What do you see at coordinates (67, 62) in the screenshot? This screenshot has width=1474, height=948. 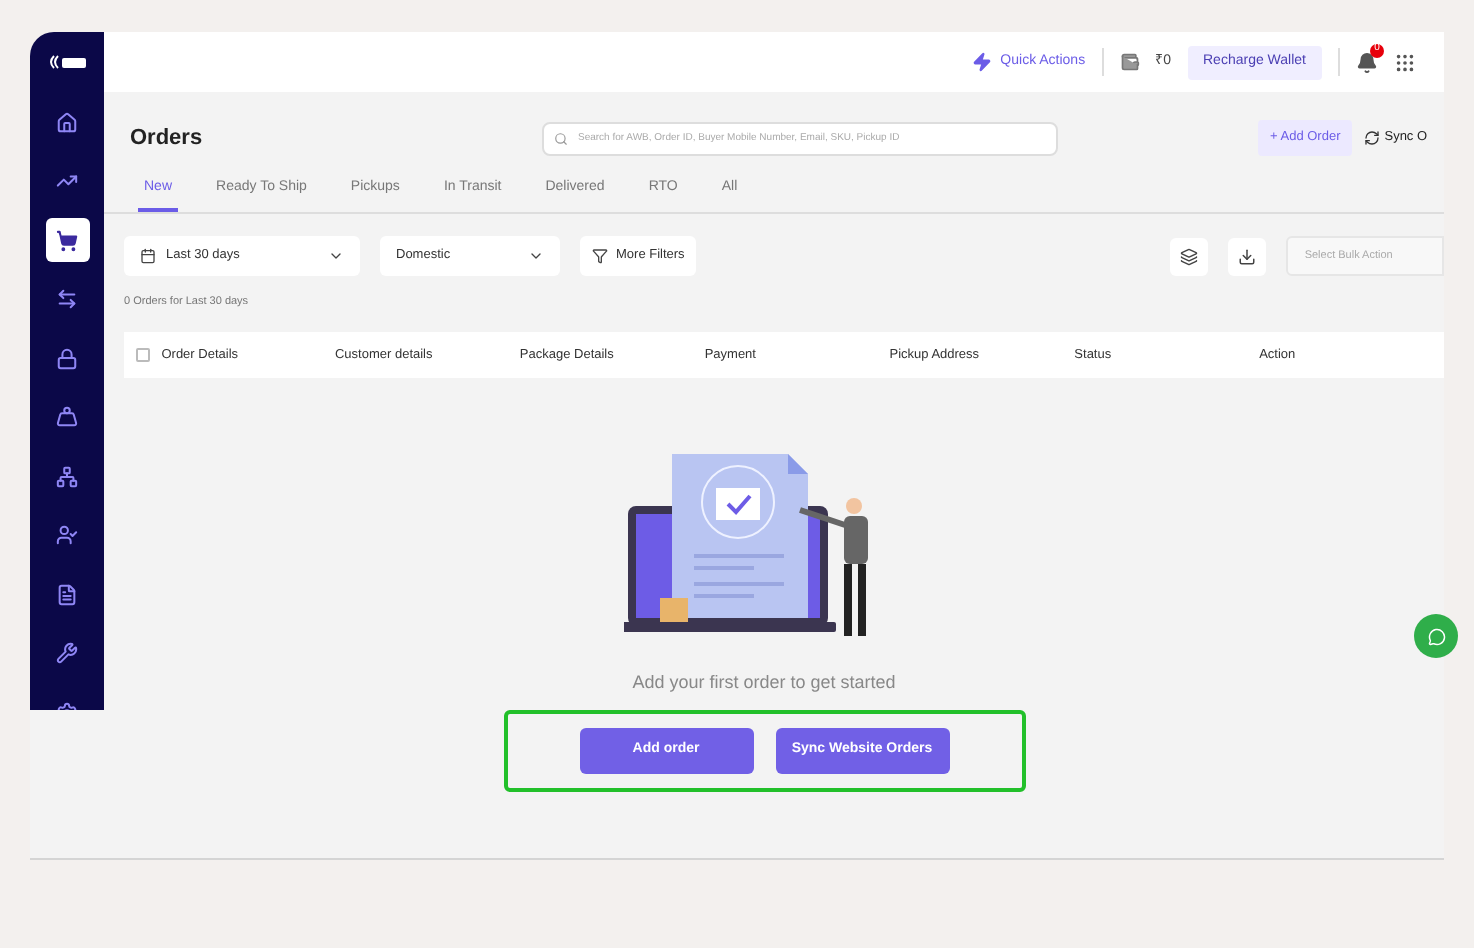 I see `logo-icon` at bounding box center [67, 62].